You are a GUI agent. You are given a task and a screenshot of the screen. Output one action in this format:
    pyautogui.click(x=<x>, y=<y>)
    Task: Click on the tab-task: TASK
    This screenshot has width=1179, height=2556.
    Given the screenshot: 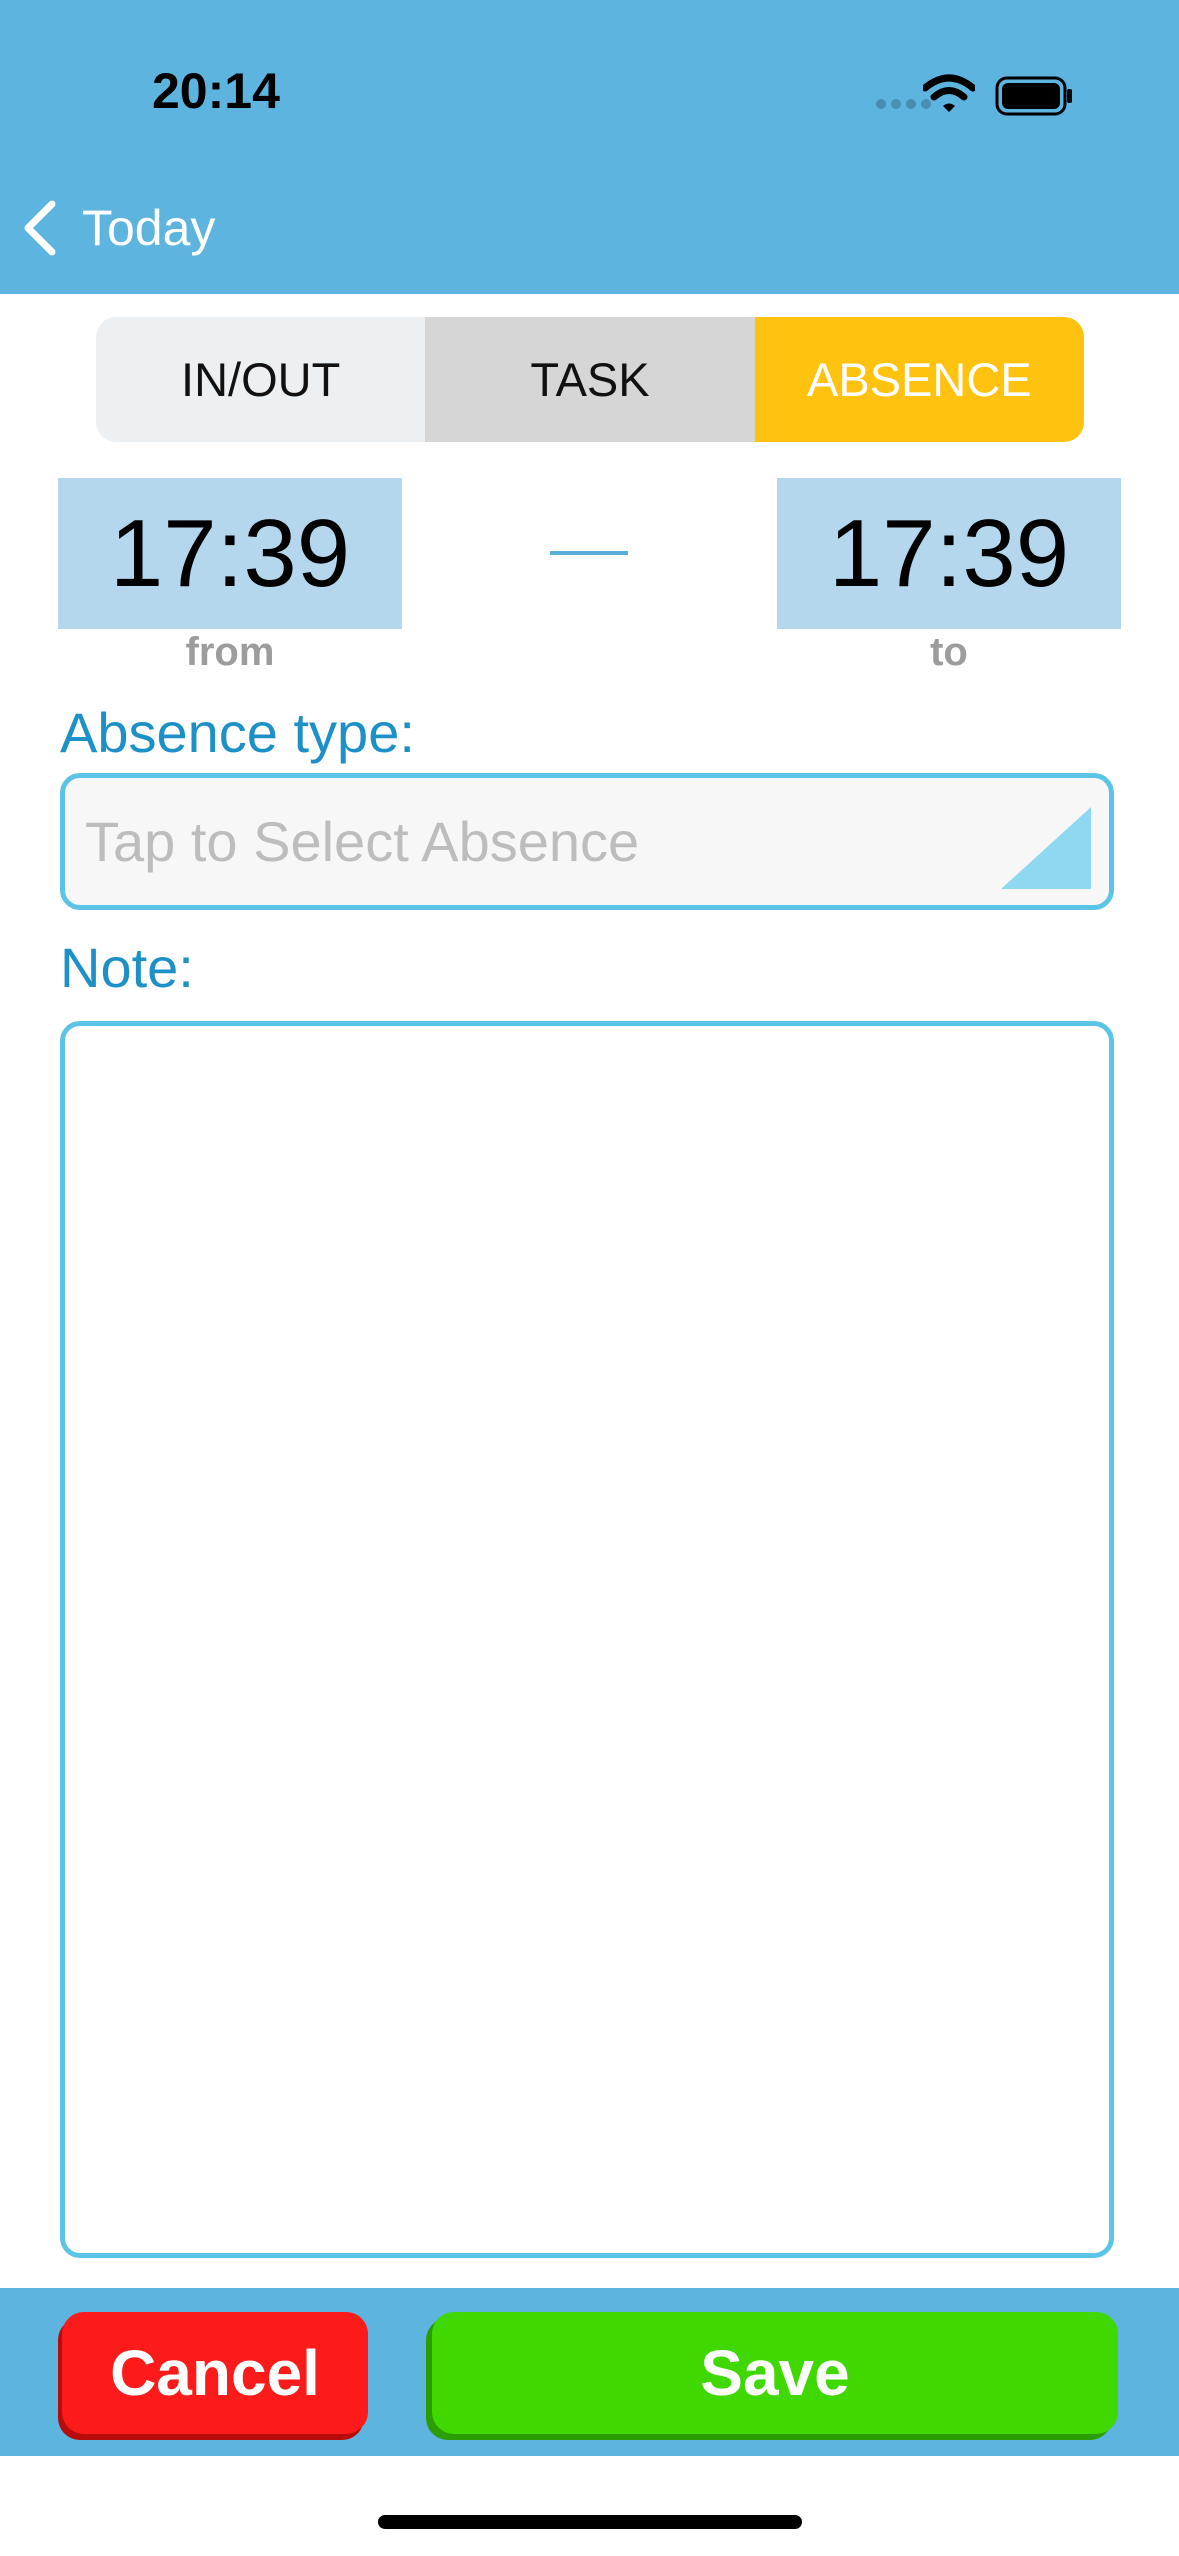 What is the action you would take?
    pyautogui.click(x=590, y=379)
    